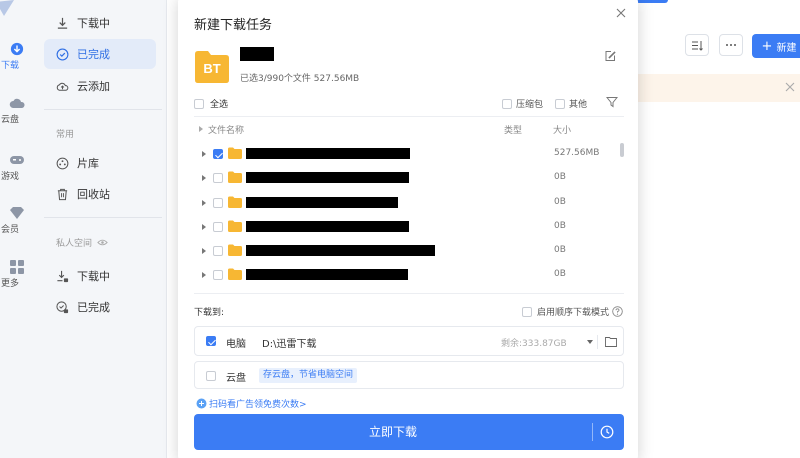  I want to click on column-header-size: 大小, so click(562, 131).